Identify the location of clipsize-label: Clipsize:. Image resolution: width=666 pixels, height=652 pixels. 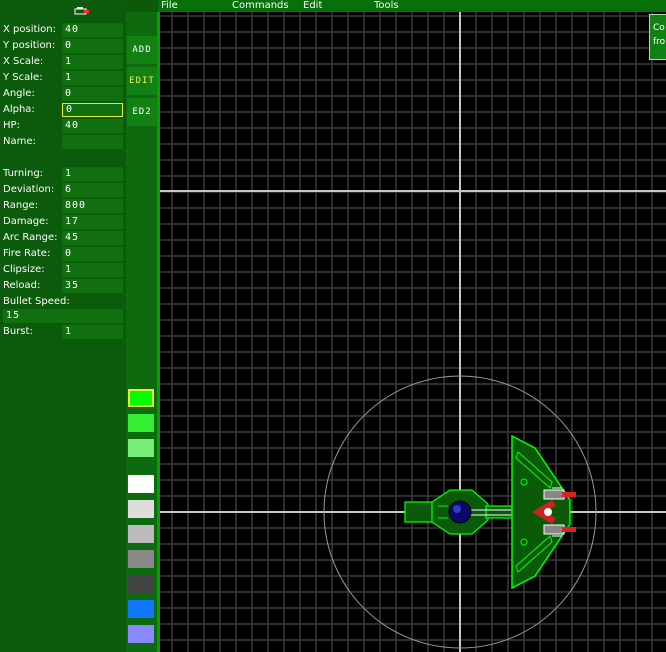
(24, 269).